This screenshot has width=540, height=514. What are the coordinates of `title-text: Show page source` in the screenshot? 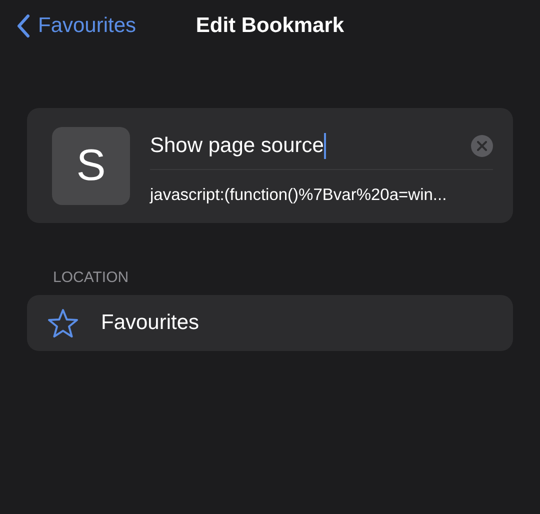 It's located at (237, 146).